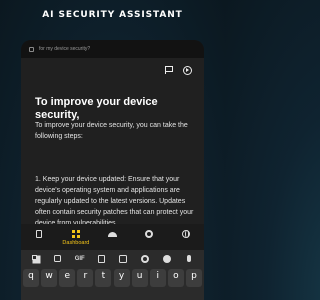 This screenshot has width=320, height=300. What do you see at coordinates (187, 70) in the screenshot?
I see `play-icon` at bounding box center [187, 70].